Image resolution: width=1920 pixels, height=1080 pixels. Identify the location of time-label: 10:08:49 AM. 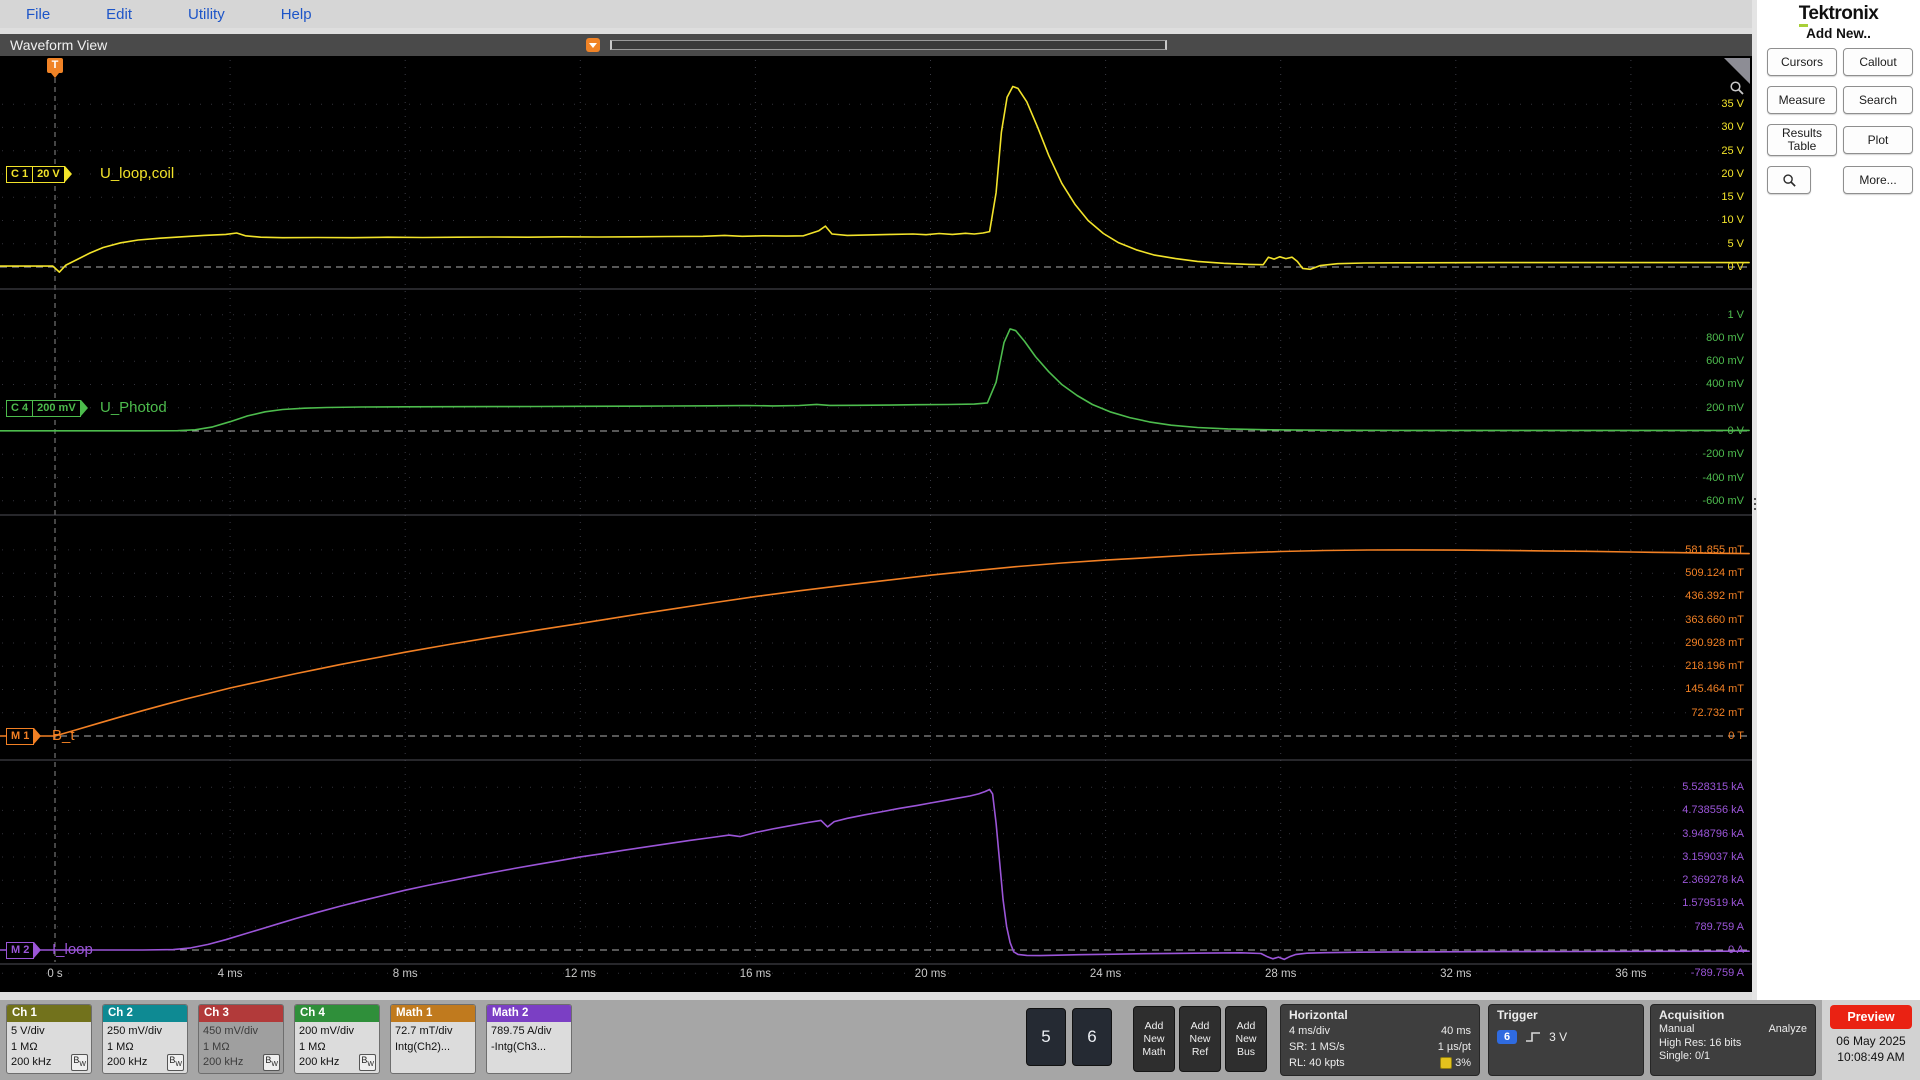
(1871, 1057).